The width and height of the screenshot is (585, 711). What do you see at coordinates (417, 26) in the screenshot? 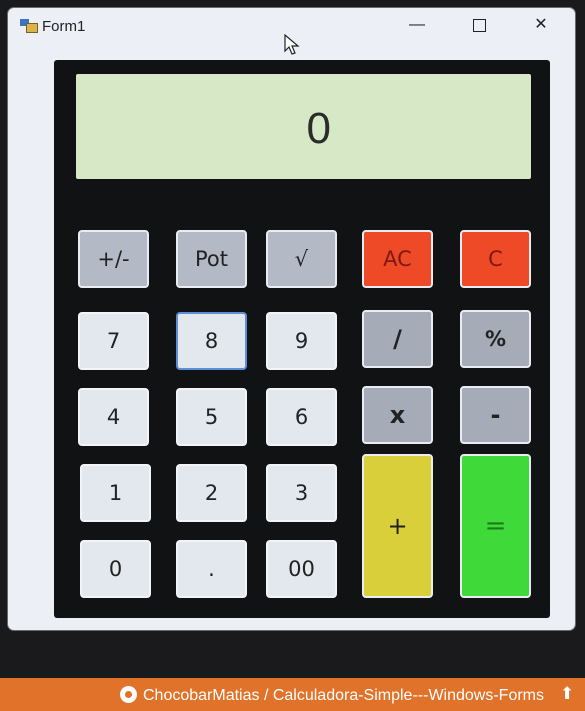
I see `minimize-button: —` at bounding box center [417, 26].